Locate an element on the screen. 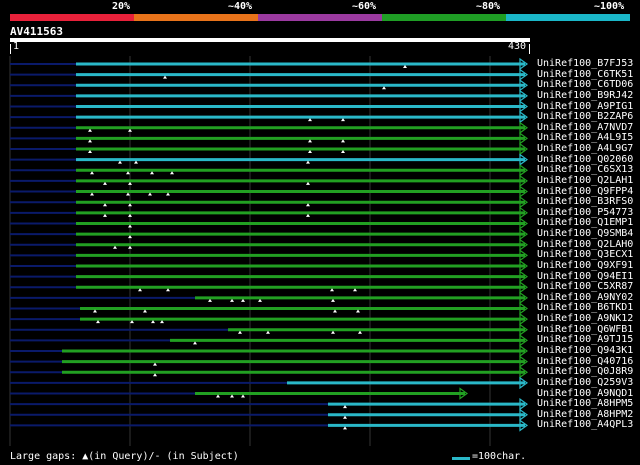 Image resolution: width=640 pixels, height=465 pixels. hit-label: UniRef100_Q2LAH1 is located at coordinates (585, 180).